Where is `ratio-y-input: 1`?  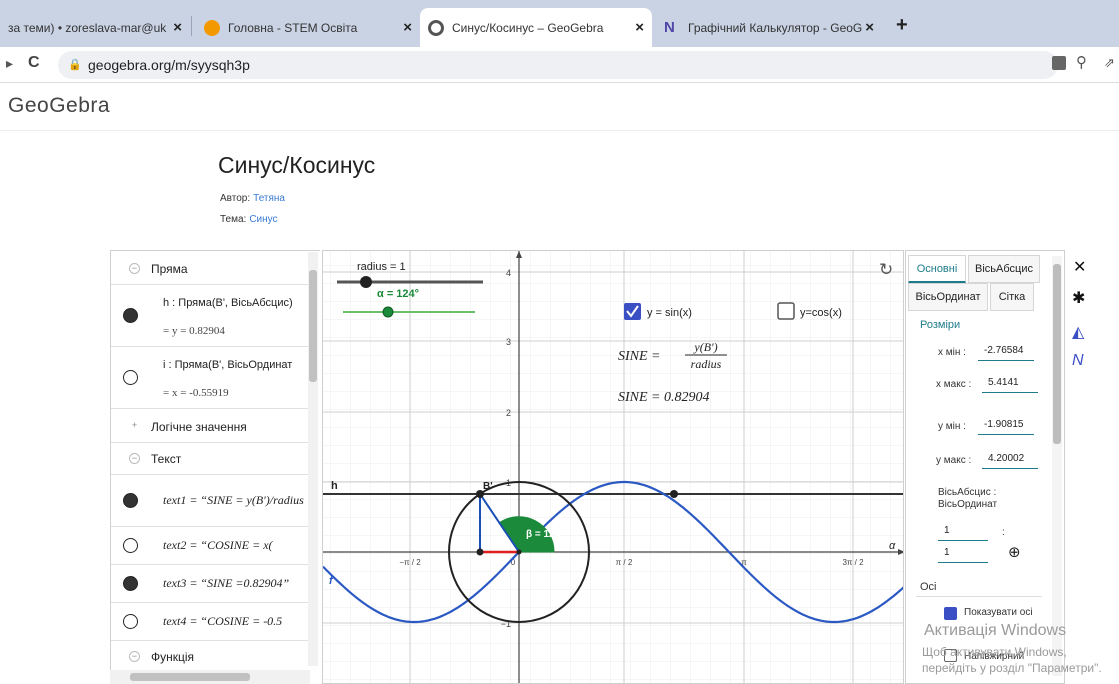 ratio-y-input: 1 is located at coordinates (963, 553).